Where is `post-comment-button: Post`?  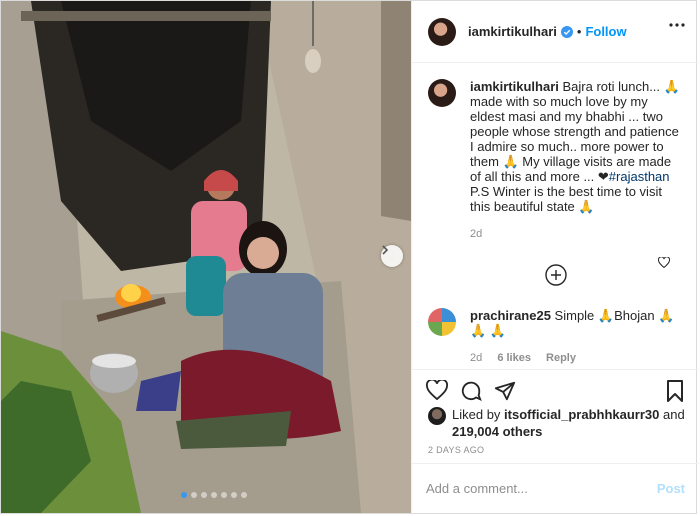
post-comment-button: Post is located at coordinates (671, 488).